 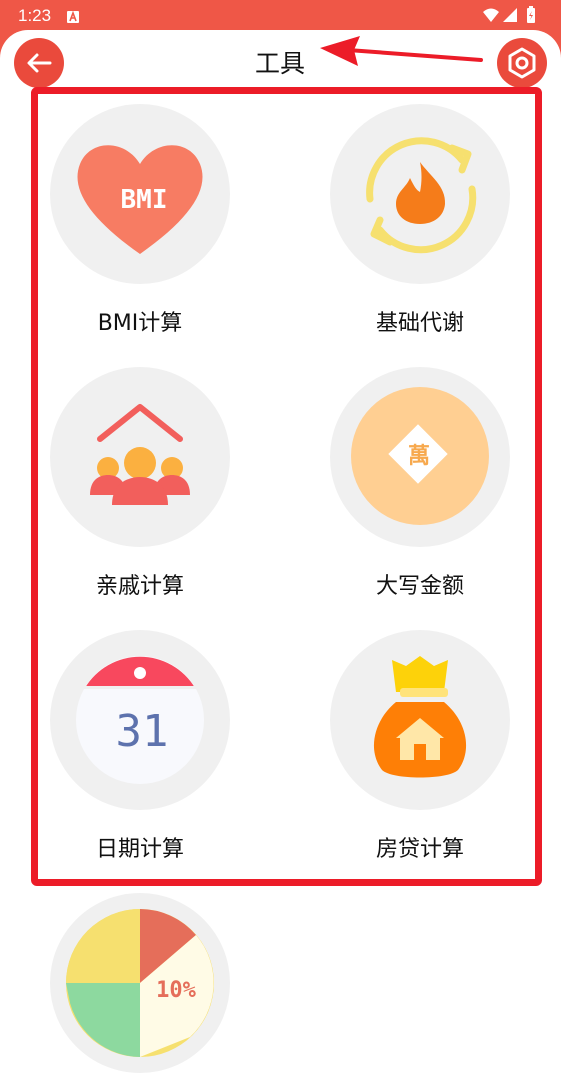 I want to click on status-icons, so click(x=512, y=17).